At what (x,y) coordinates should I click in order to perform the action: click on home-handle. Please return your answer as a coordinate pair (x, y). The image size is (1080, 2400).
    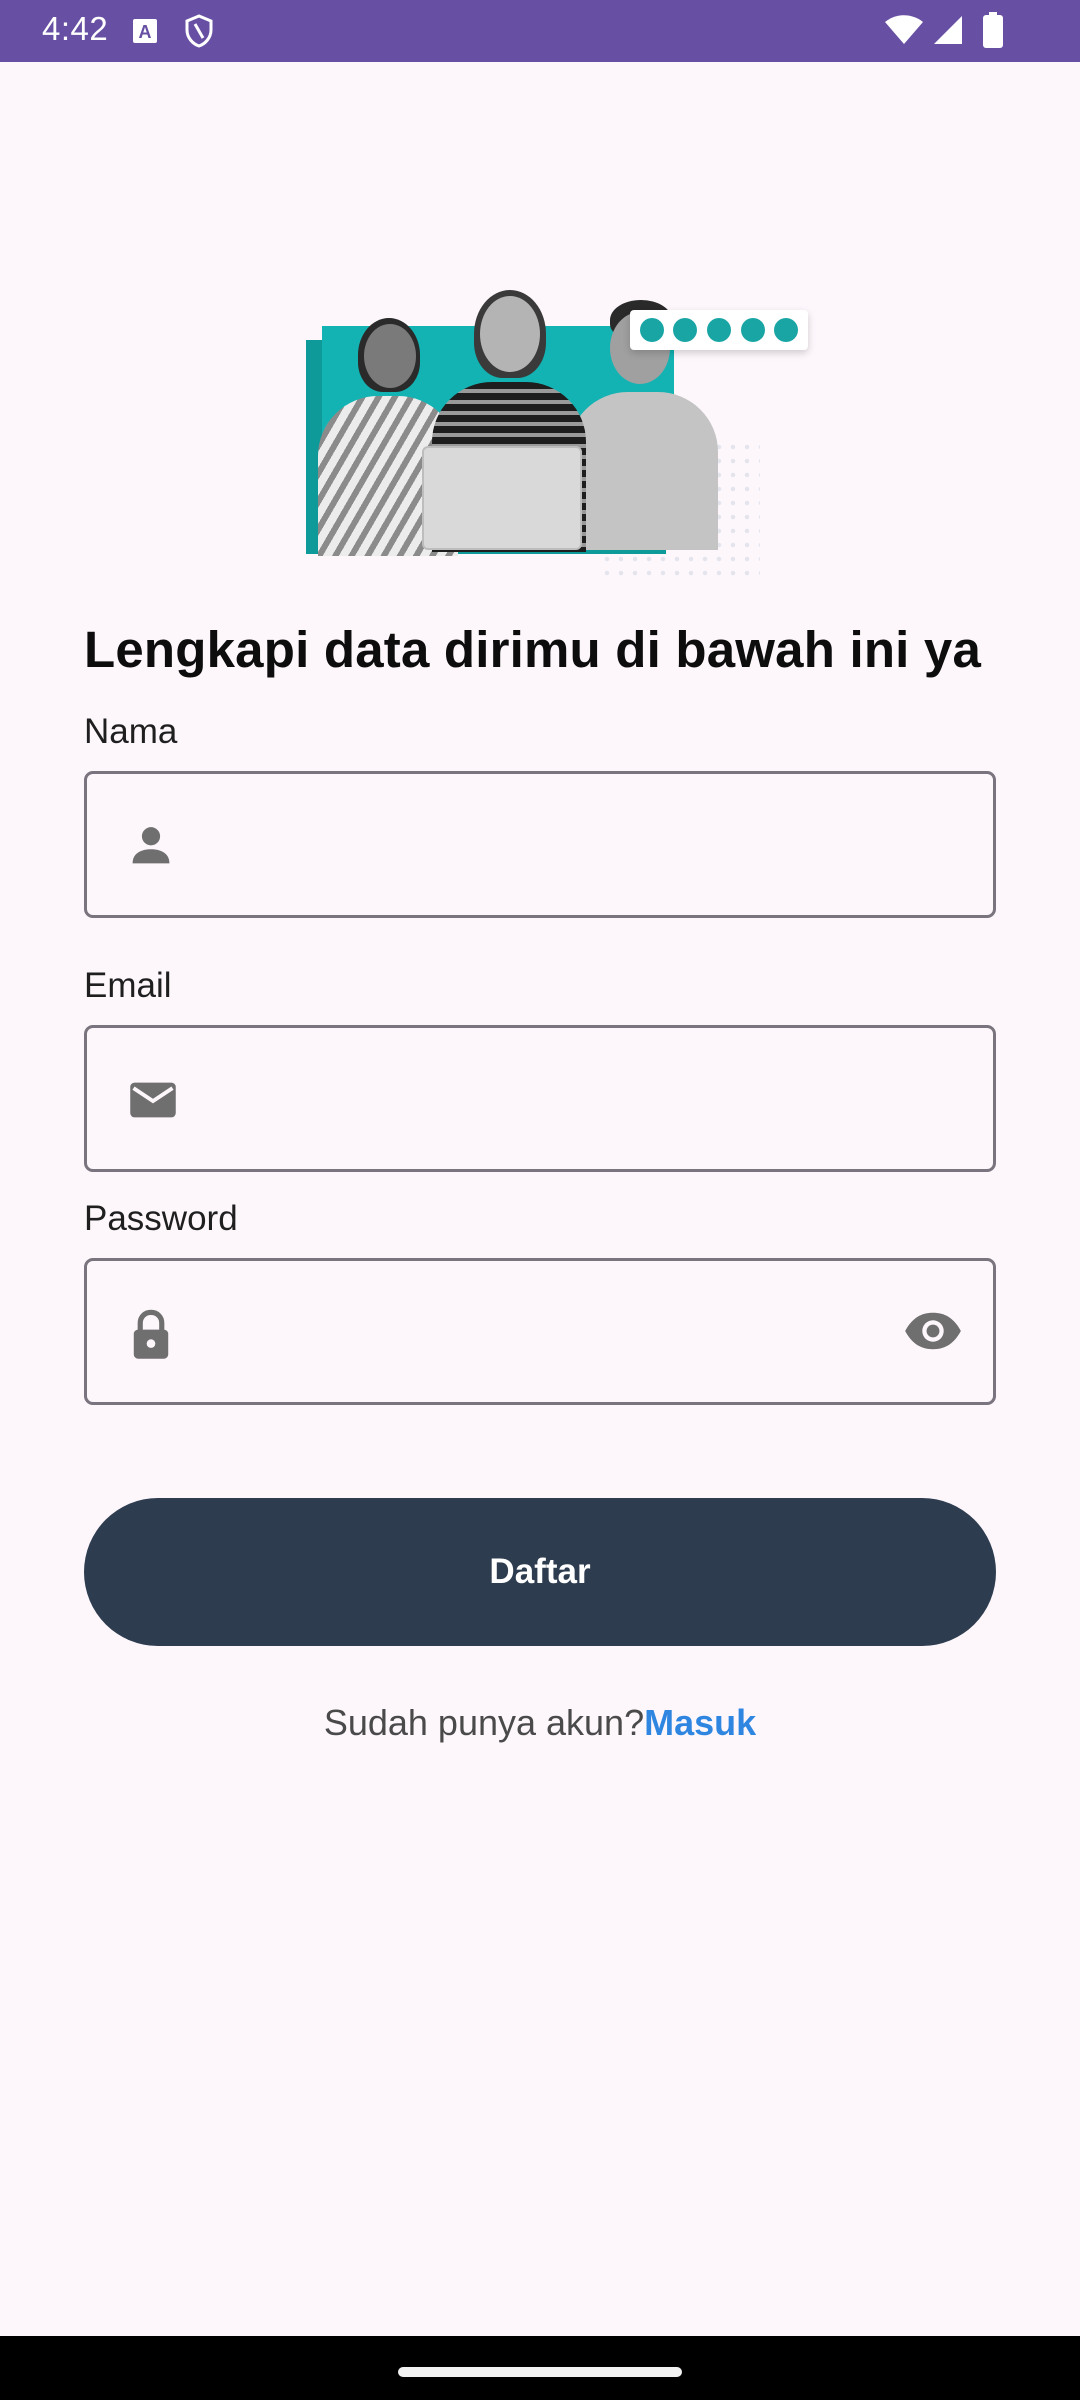
    Looking at the image, I should click on (540, 2372).